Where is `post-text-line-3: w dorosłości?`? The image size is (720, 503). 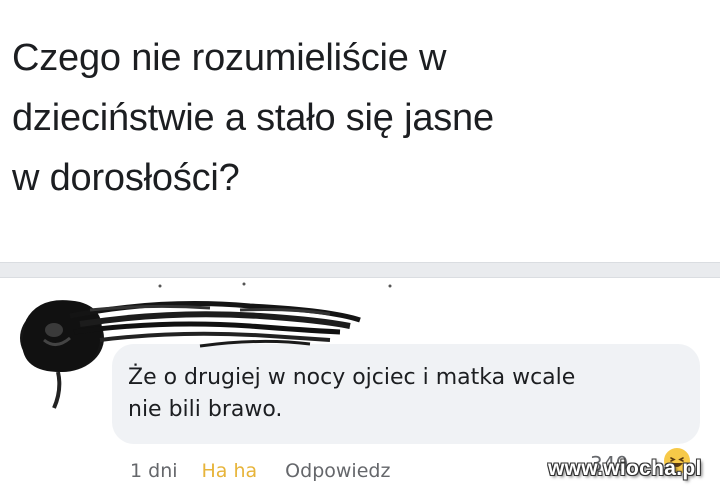
post-text-line-3: w dorosłości? is located at coordinates (126, 178).